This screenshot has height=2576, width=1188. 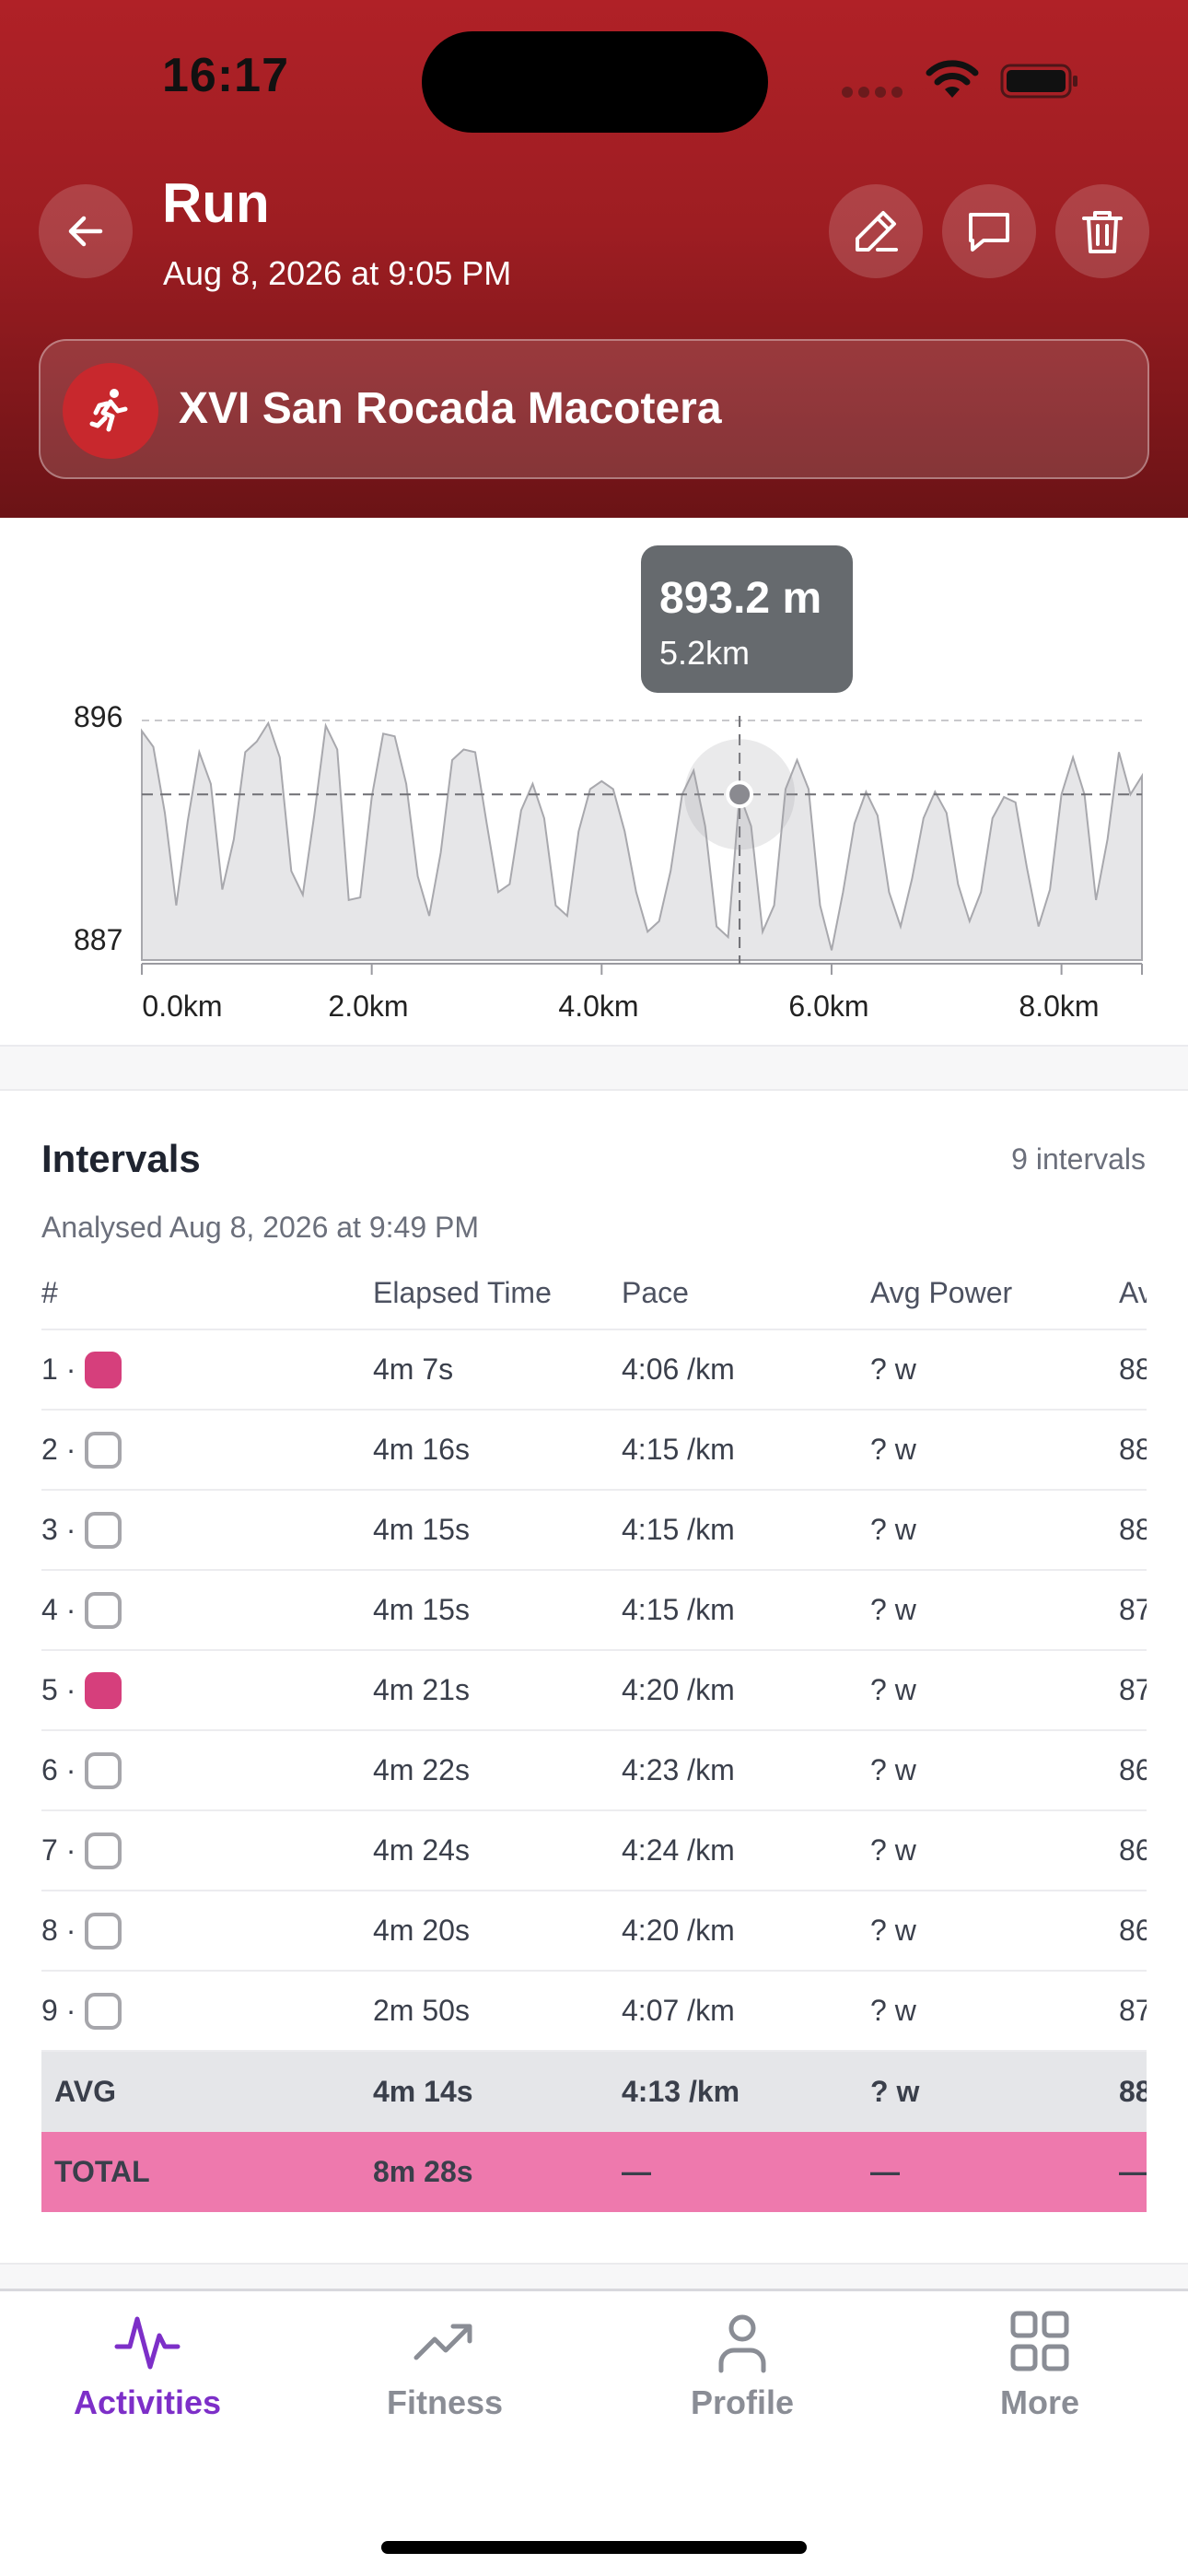 What do you see at coordinates (1133, 2171) in the screenshot?
I see `total-hr: —` at bounding box center [1133, 2171].